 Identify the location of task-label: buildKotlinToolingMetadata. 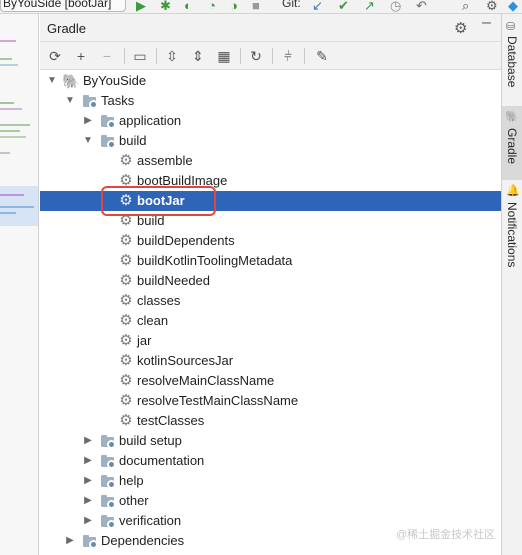
(215, 260).